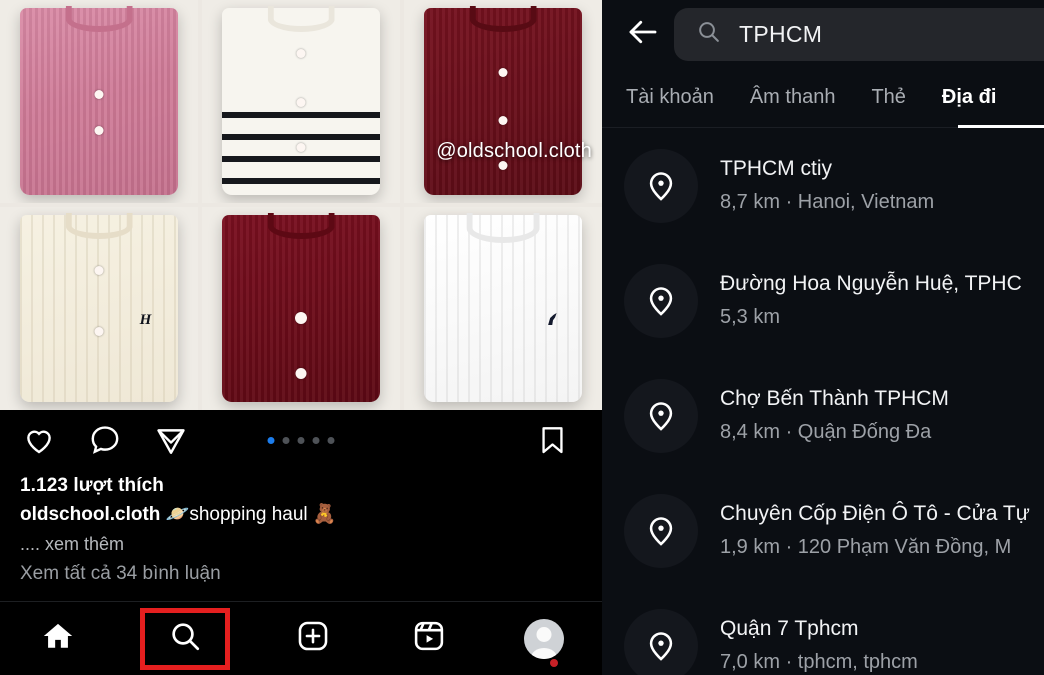 This screenshot has height=675, width=1044. I want to click on monogram-h-icon: H, so click(145, 320).